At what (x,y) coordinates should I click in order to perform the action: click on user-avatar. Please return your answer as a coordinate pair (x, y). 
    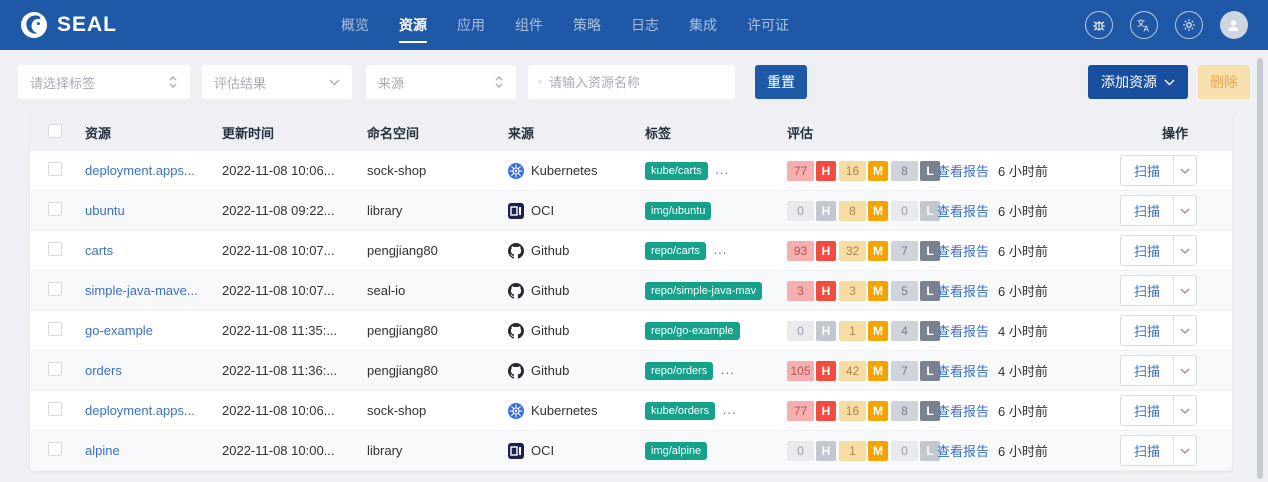
    Looking at the image, I should click on (1233, 25).